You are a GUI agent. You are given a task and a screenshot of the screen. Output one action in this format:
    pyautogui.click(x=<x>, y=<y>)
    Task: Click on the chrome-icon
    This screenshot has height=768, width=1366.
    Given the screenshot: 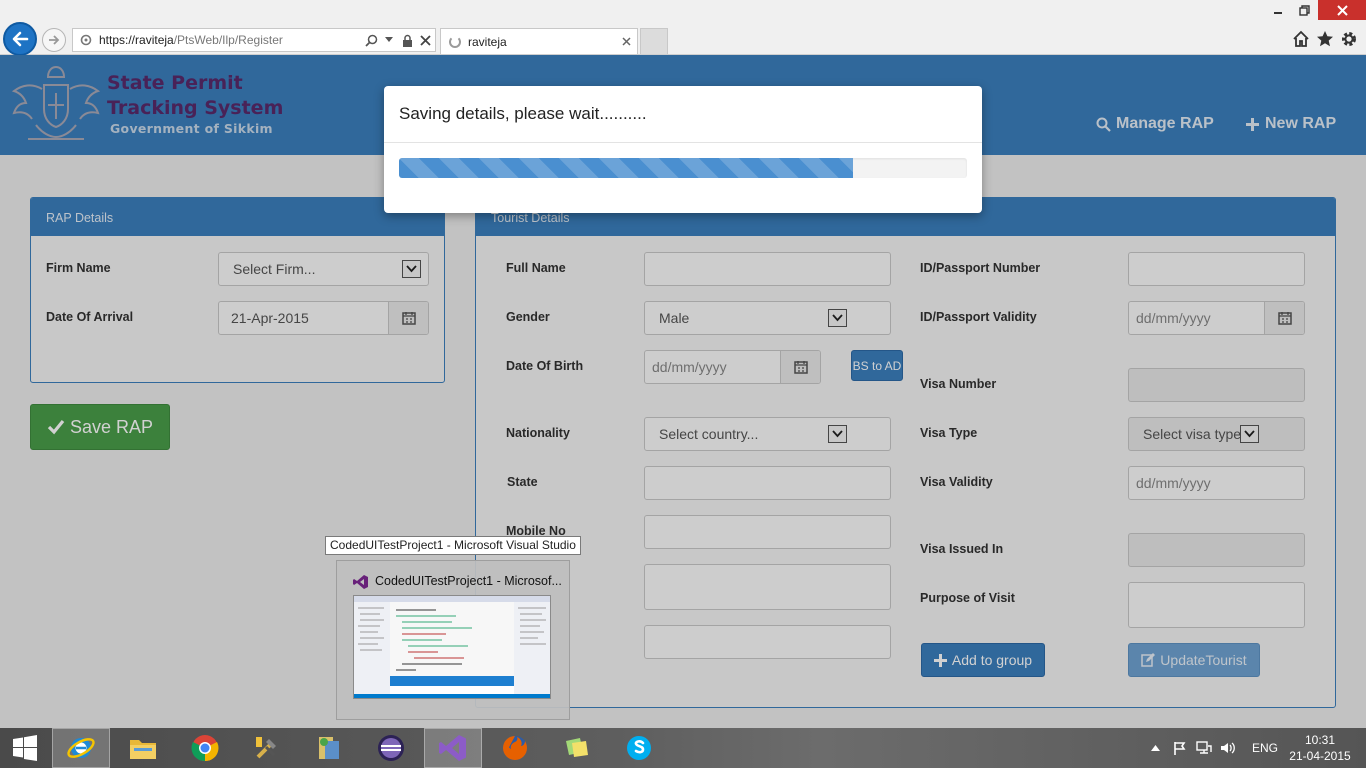 What is the action you would take?
    pyautogui.click(x=205, y=748)
    